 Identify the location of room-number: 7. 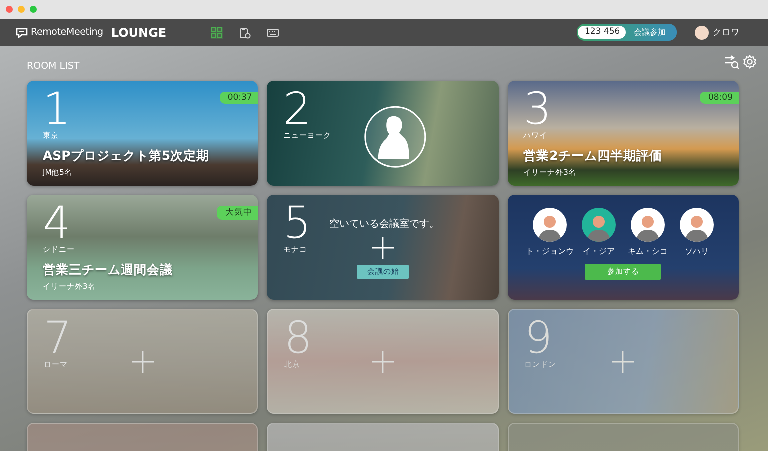
(58, 339).